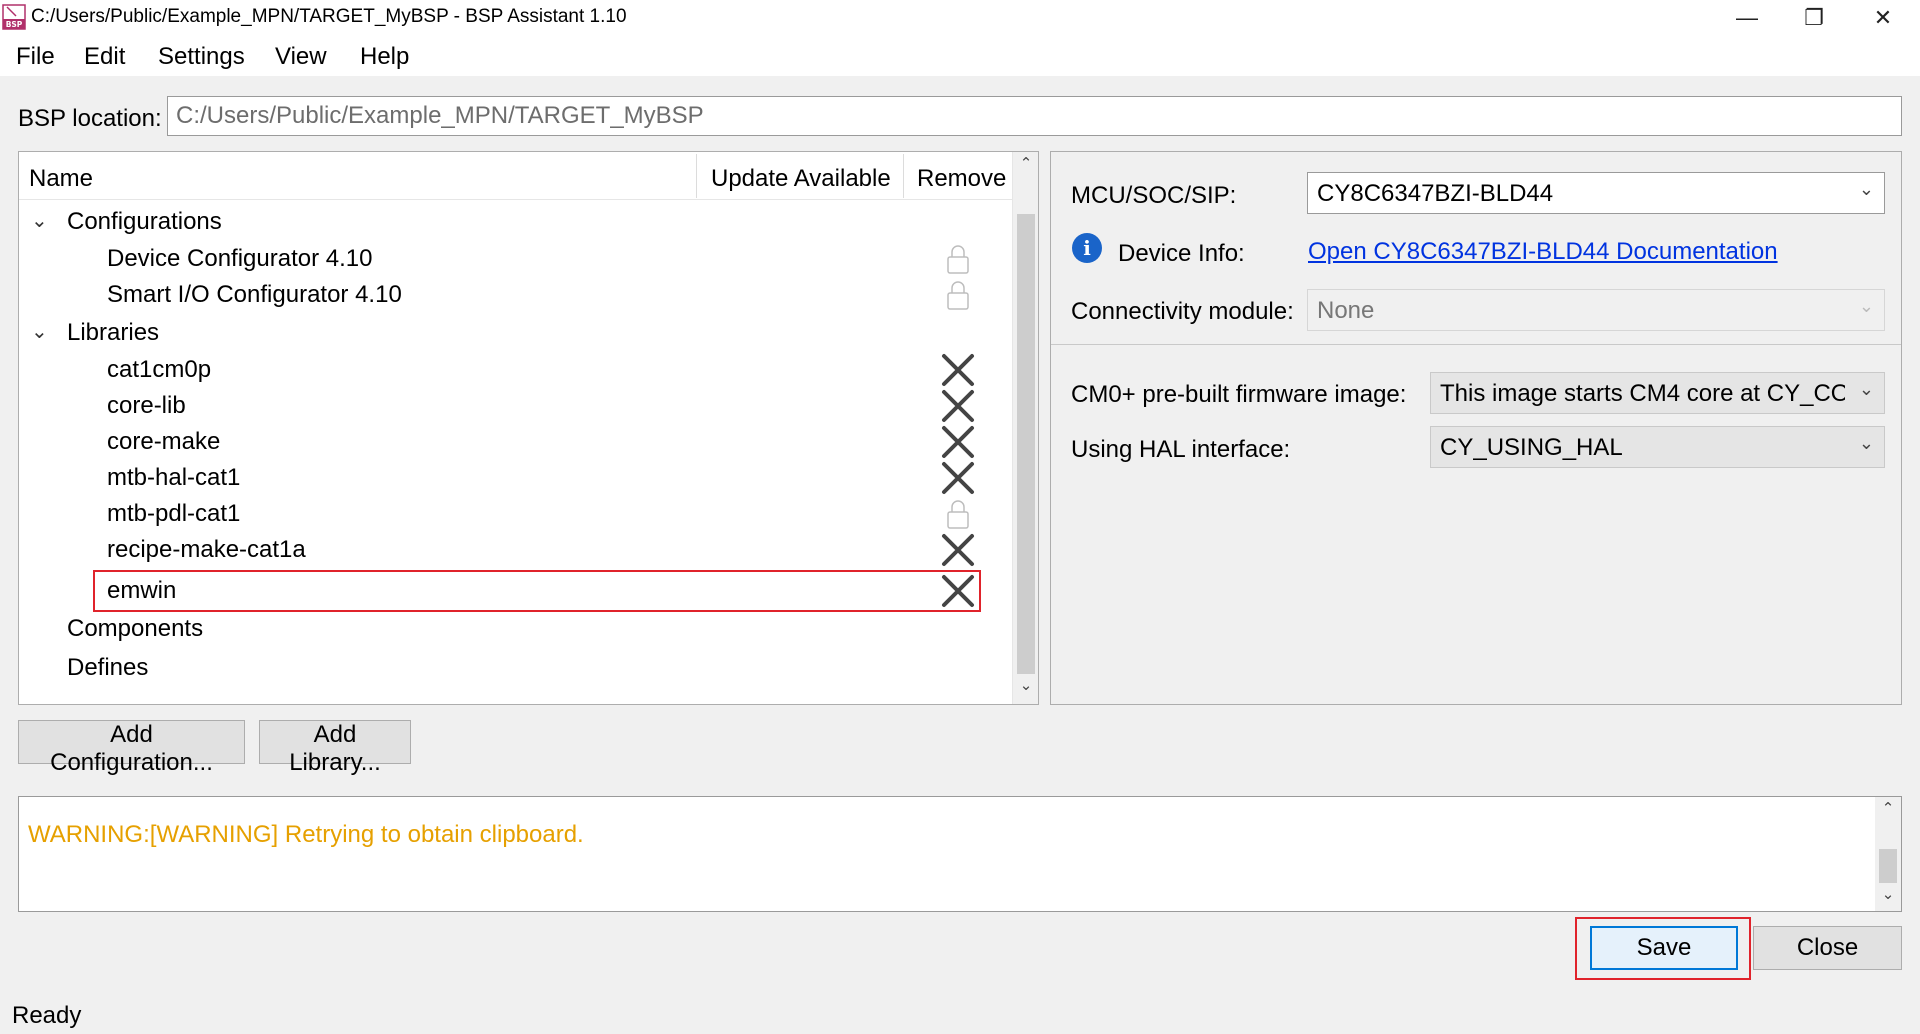 The width and height of the screenshot is (1920, 1034). I want to click on tree-item-label: Device Configurator 4.10, so click(240, 258).